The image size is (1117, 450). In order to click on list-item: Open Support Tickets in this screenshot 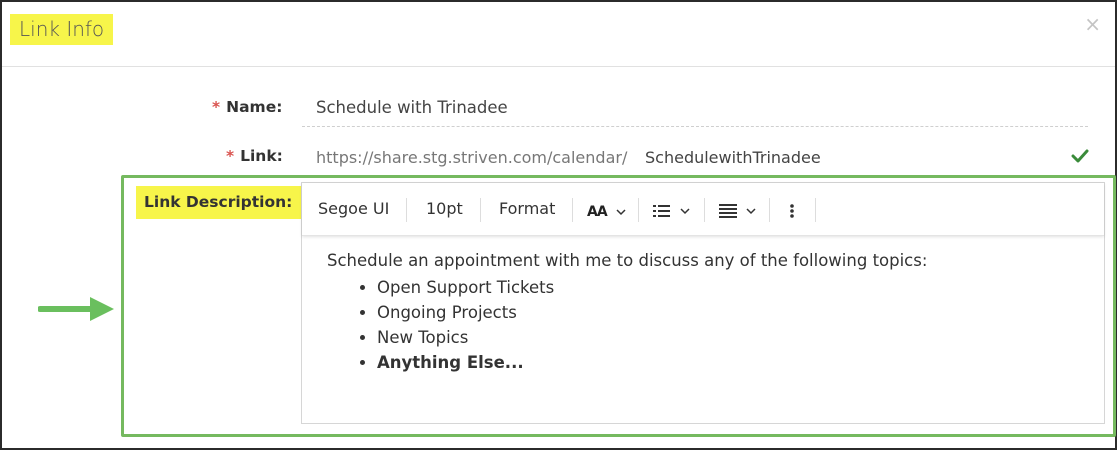, I will do `click(652, 287)`.